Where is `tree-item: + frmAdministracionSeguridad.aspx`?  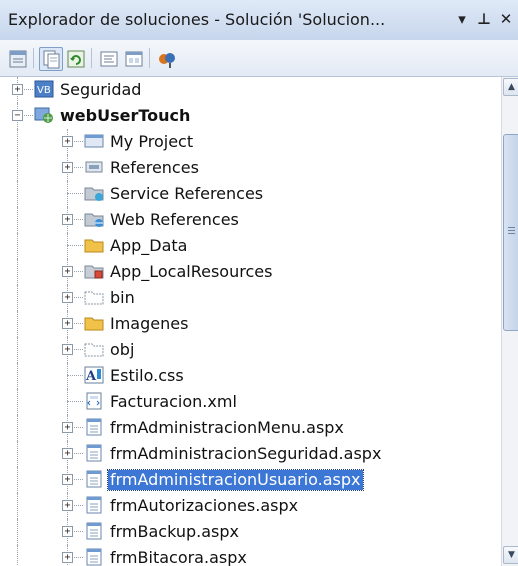 tree-item: + frmAdministracionSeguridad.aspx is located at coordinates (250, 454).